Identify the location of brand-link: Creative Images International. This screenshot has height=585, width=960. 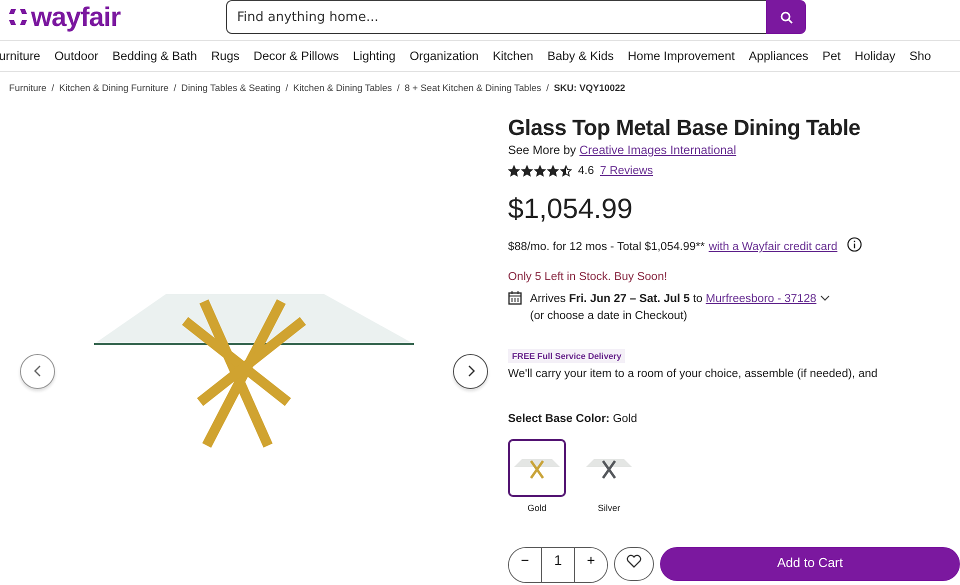
(657, 150).